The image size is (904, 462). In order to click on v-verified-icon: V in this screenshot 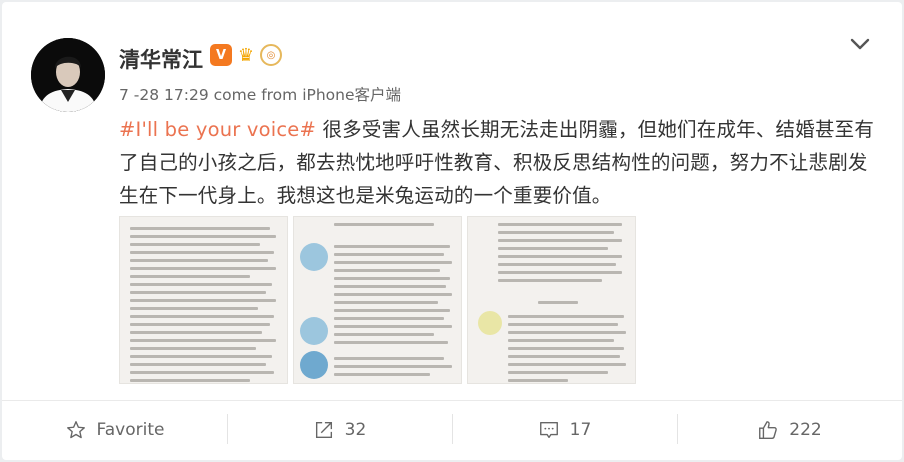, I will do `click(221, 55)`.